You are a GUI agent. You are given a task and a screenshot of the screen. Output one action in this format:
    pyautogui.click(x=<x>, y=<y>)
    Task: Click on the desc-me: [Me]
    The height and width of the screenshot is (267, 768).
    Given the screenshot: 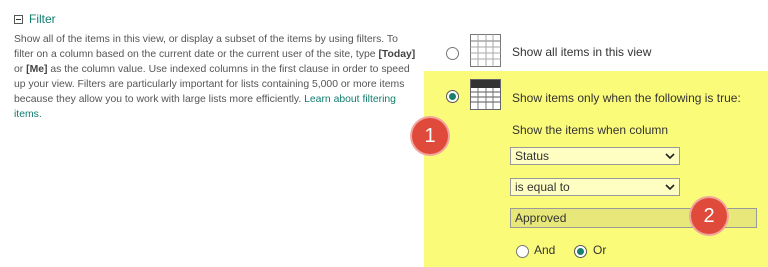 What is the action you would take?
    pyautogui.click(x=37, y=69)
    